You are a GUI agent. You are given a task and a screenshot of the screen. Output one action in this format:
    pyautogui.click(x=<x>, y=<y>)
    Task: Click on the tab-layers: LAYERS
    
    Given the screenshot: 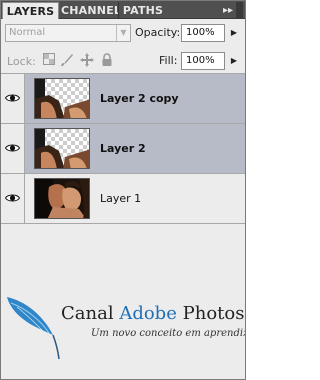 What is the action you would take?
    pyautogui.click(x=30, y=10)
    